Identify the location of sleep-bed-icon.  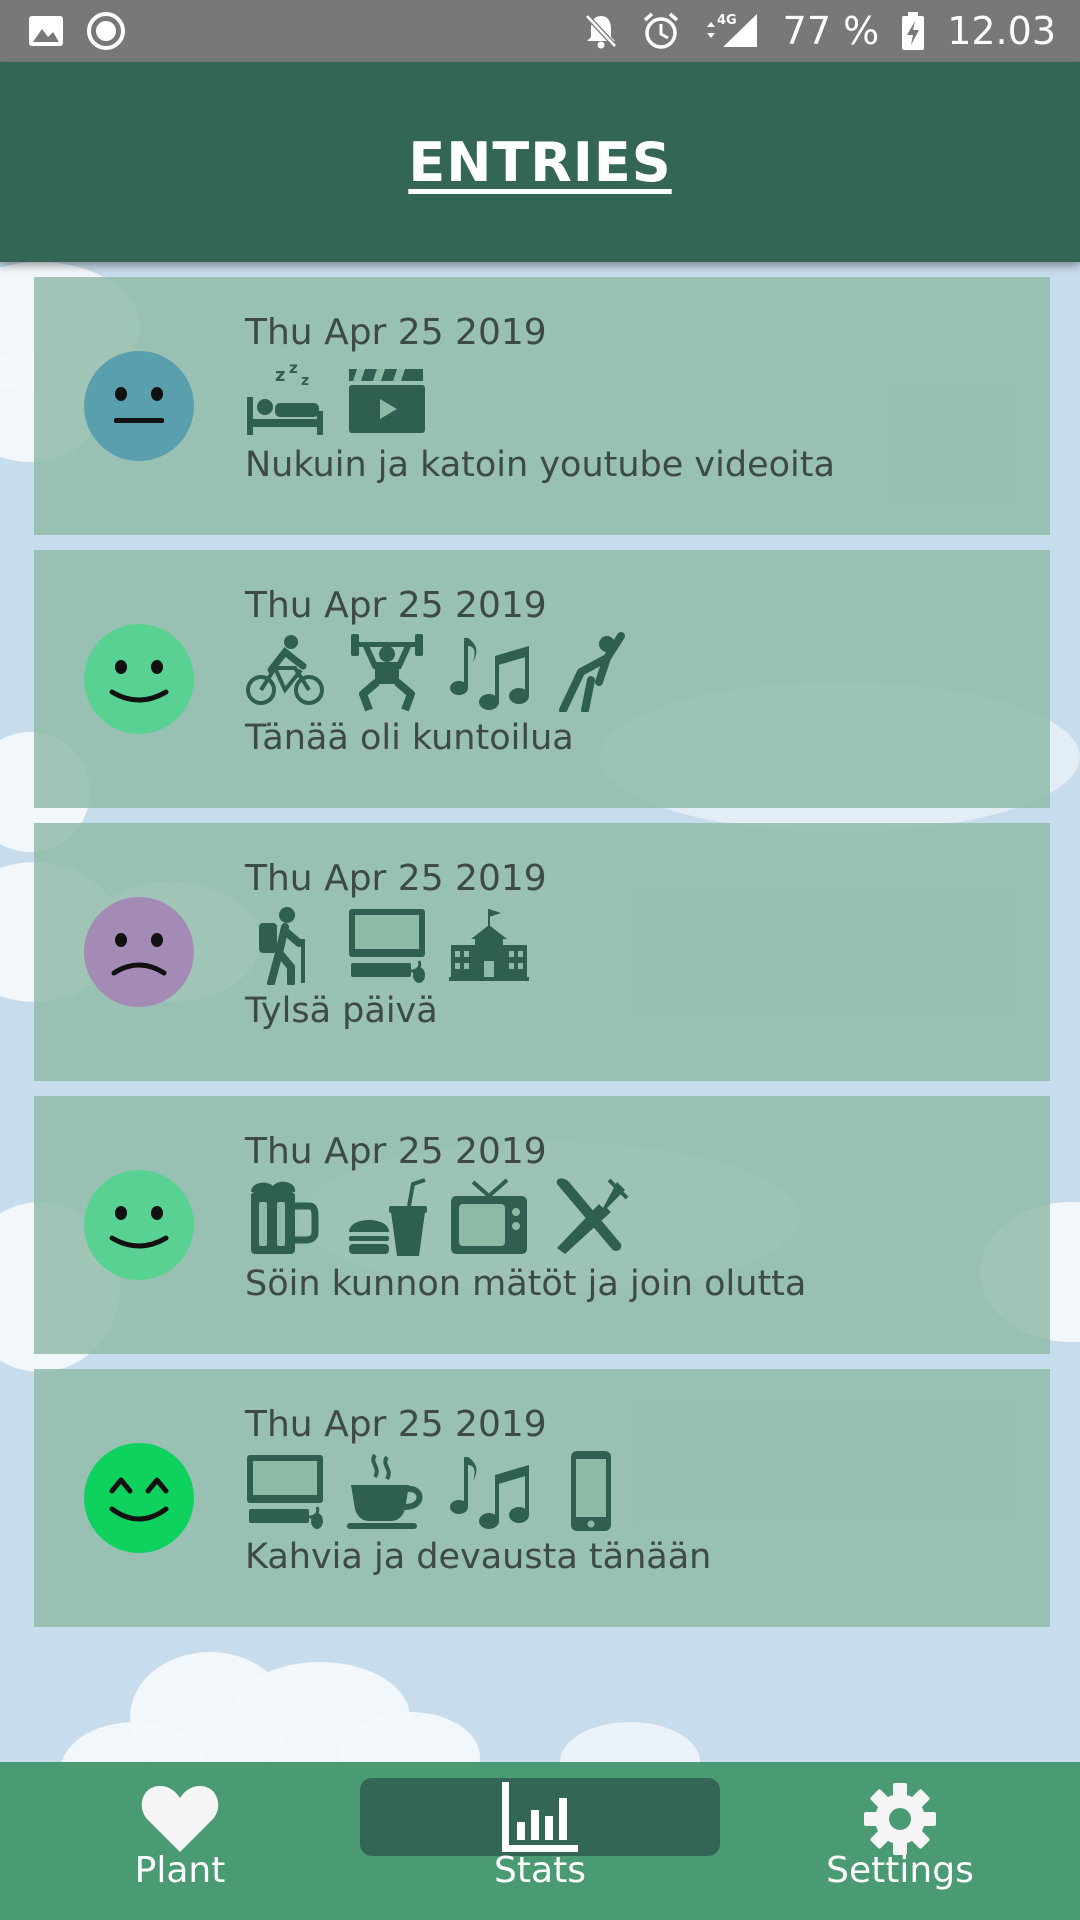
(285, 399).